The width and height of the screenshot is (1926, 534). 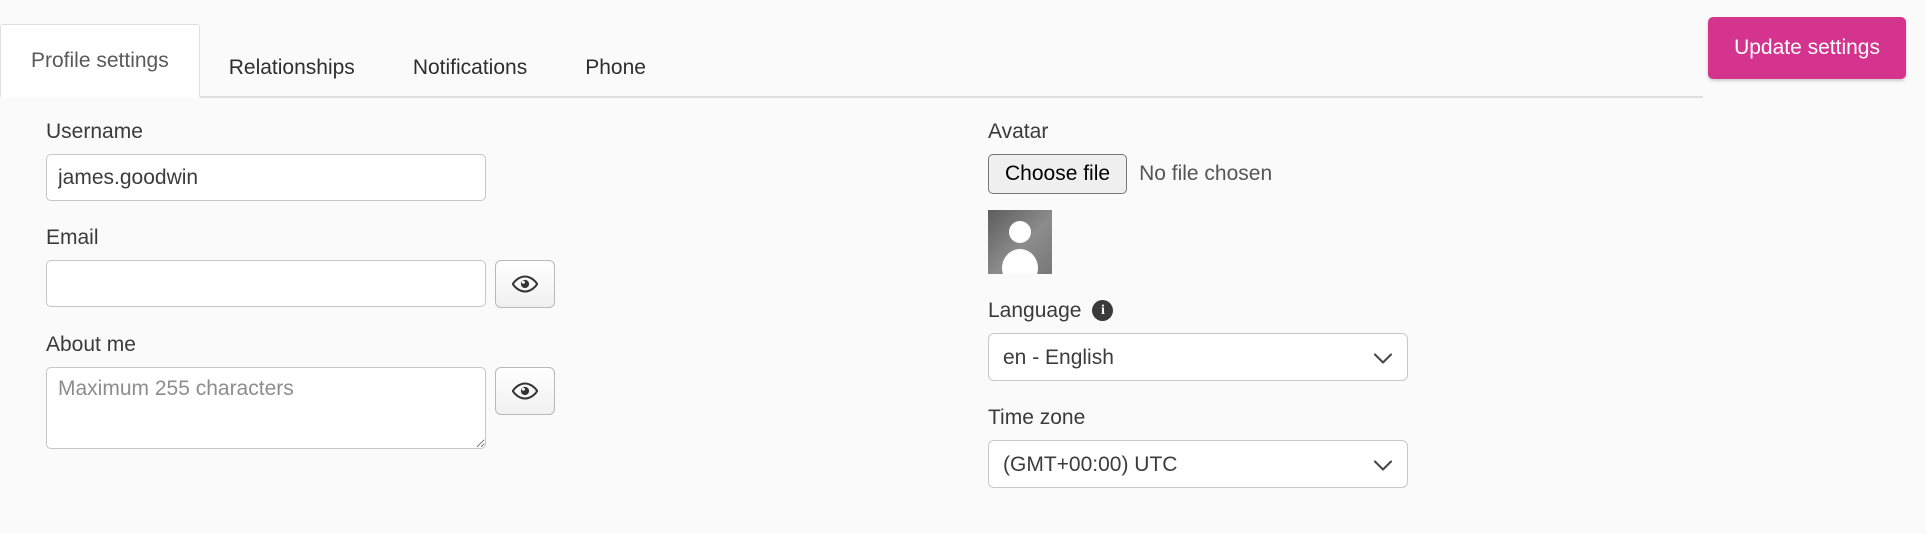 I want to click on tab-phone: Phone, so click(x=615, y=67).